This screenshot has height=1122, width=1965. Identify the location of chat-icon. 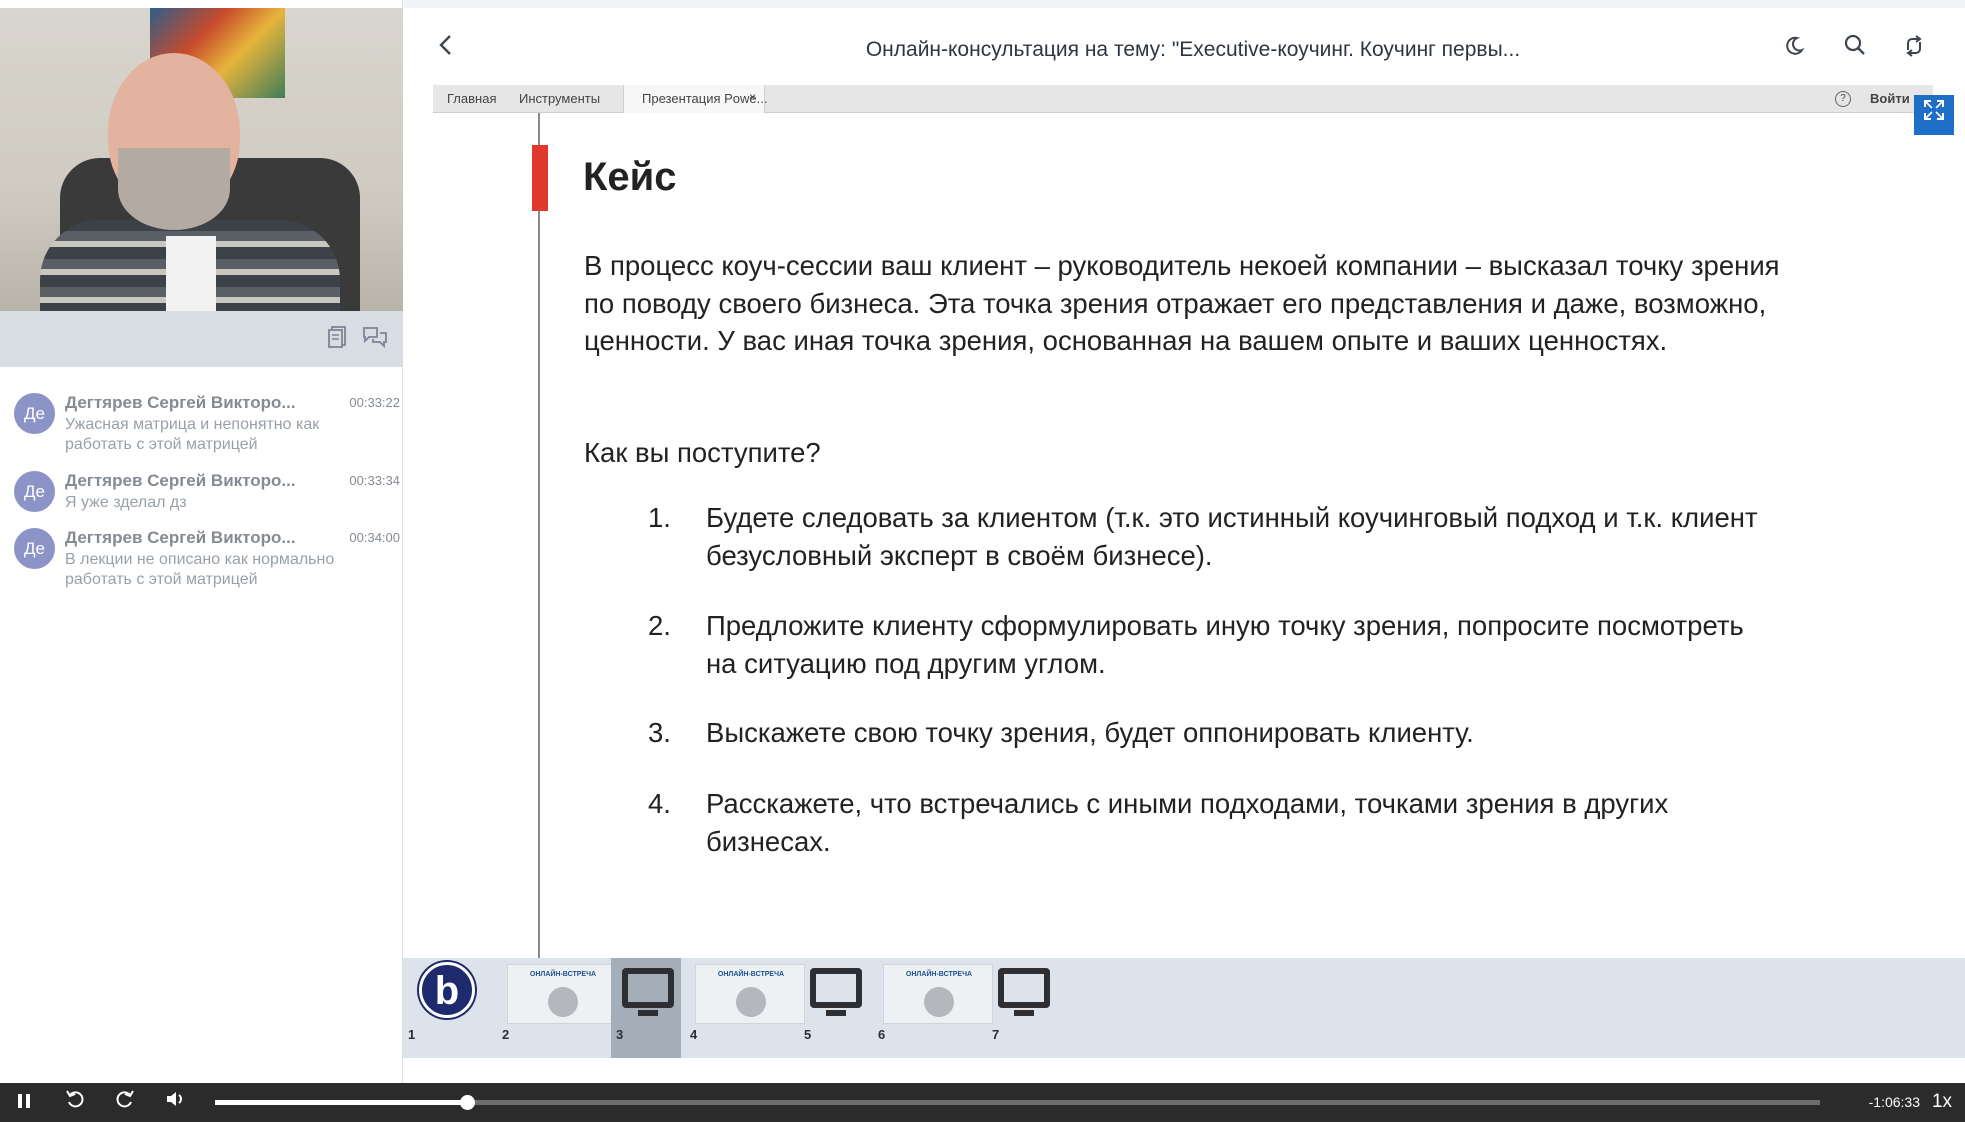
(375, 339).